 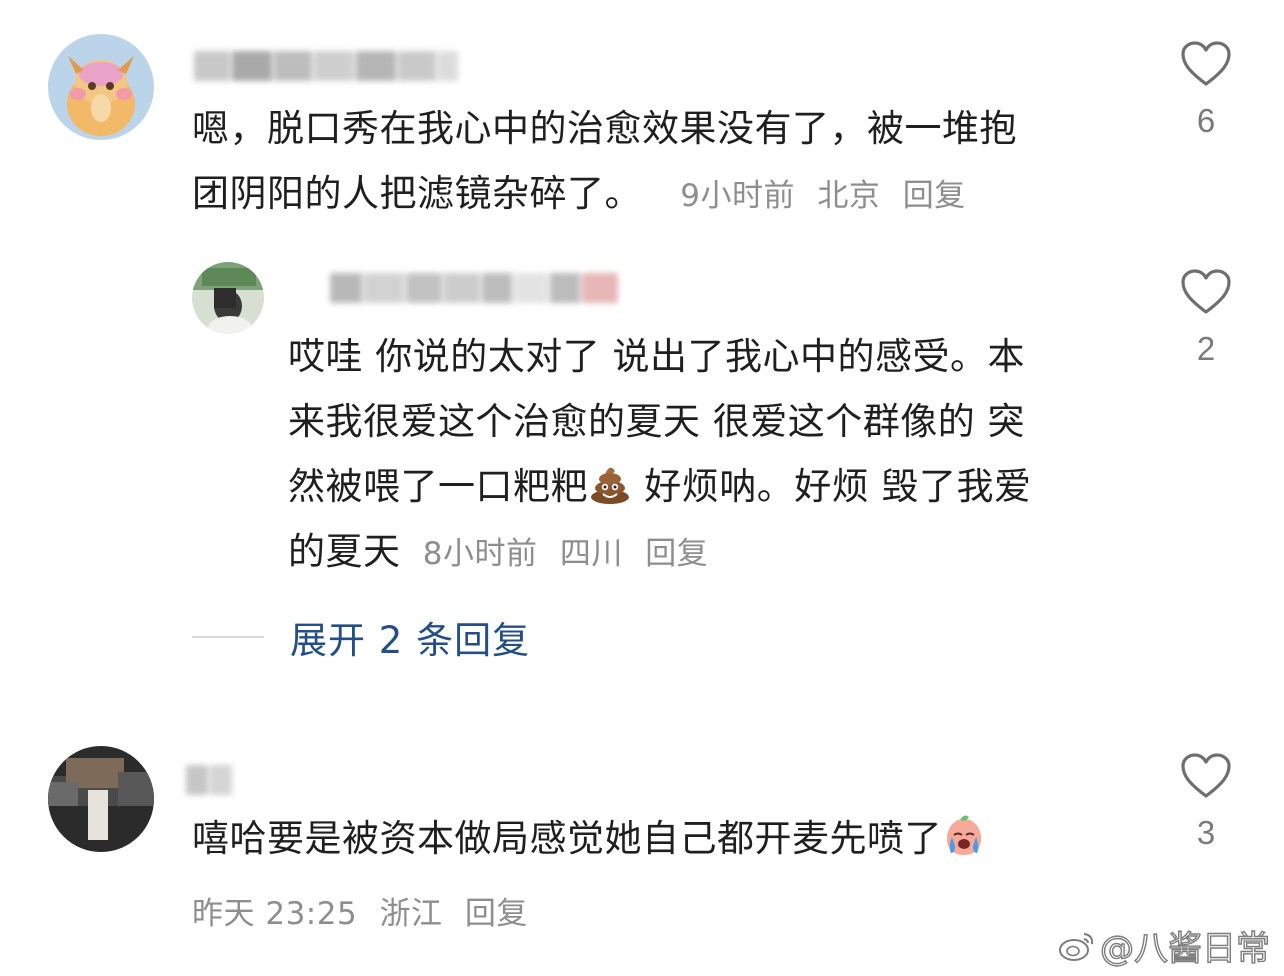 What do you see at coordinates (737, 196) in the screenshot?
I see `comment-1-time: 9小时前` at bounding box center [737, 196].